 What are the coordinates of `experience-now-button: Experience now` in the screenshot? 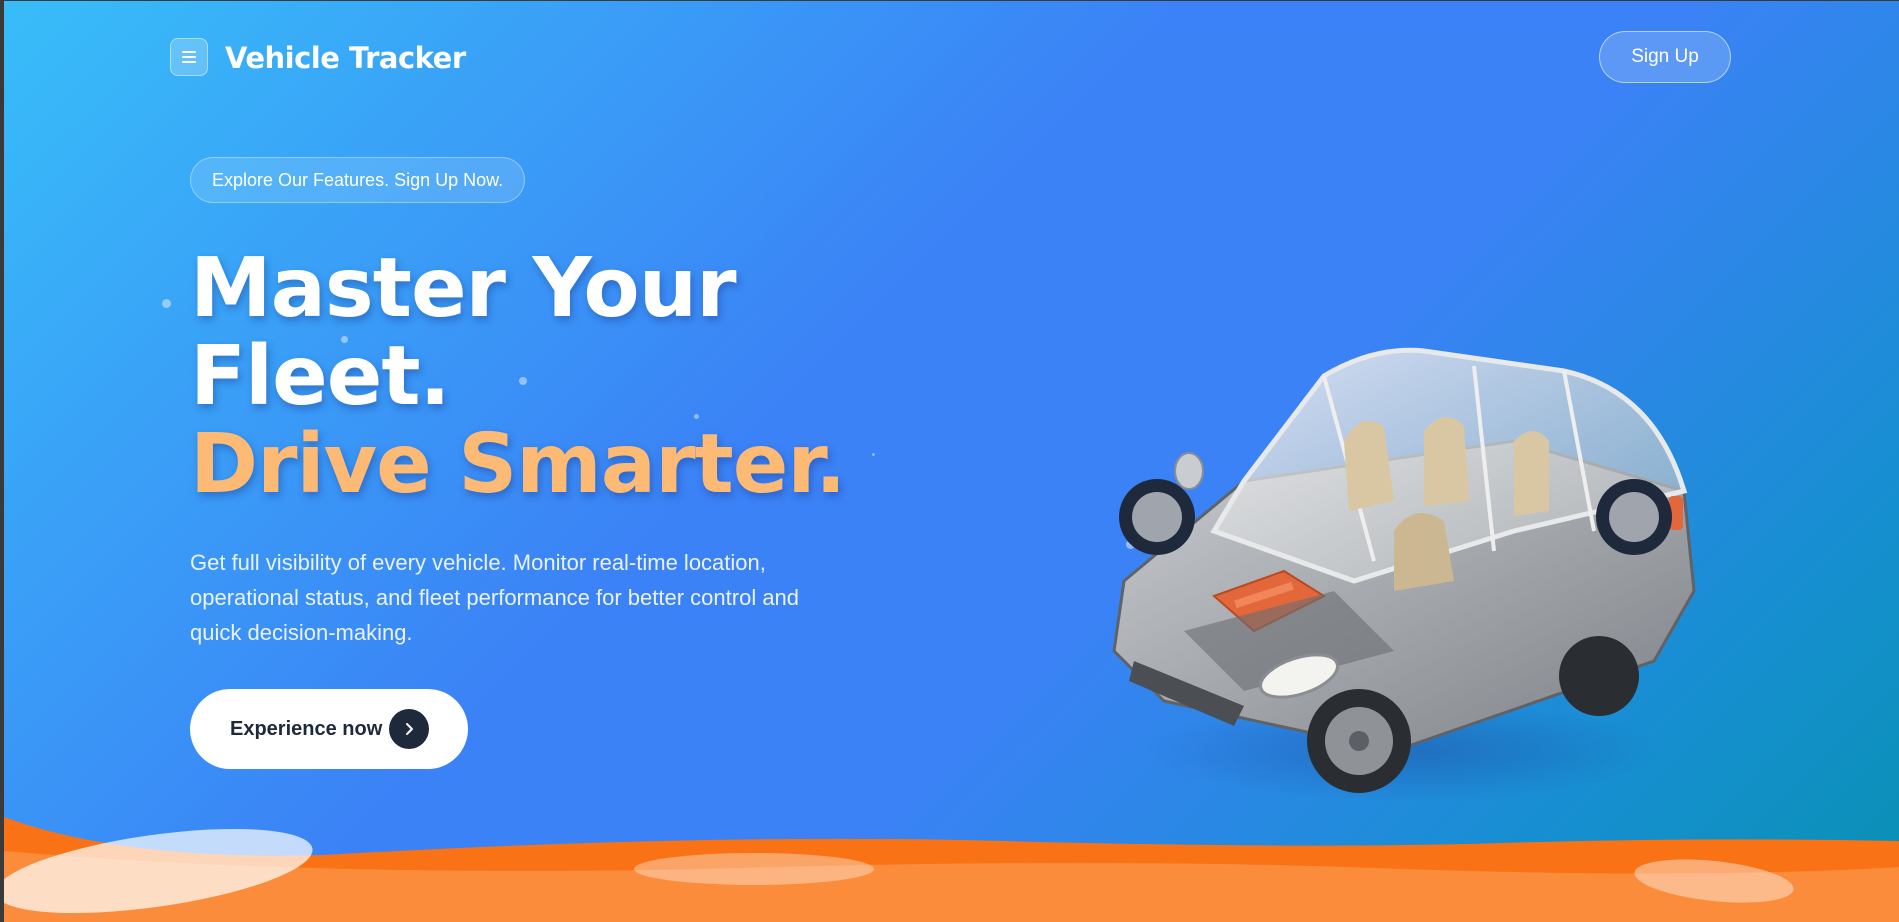 It's located at (329, 729).